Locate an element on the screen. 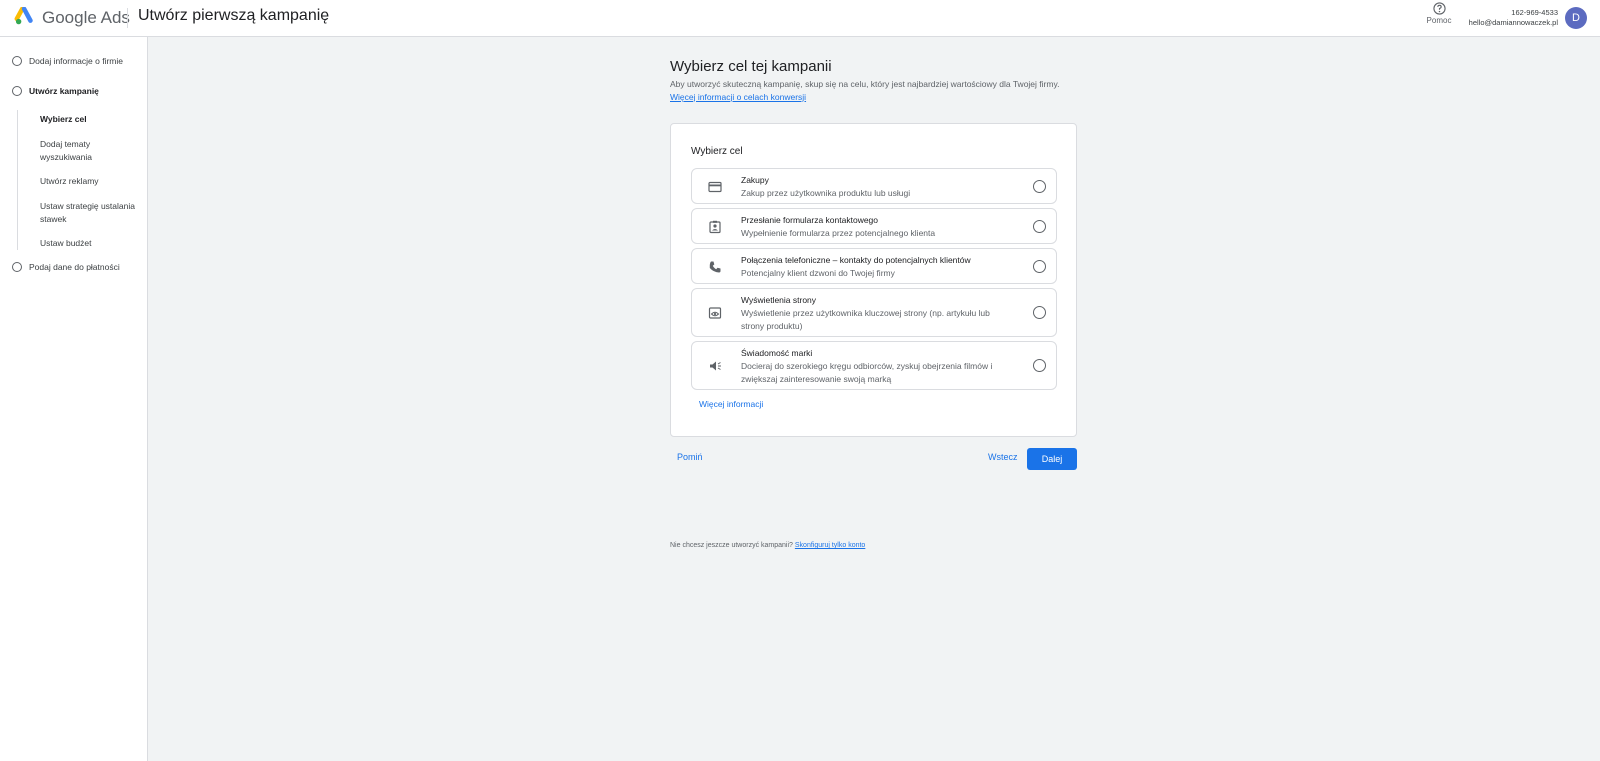 This screenshot has height=761, width=1600. card-title: Wybierz cel is located at coordinates (717, 151).